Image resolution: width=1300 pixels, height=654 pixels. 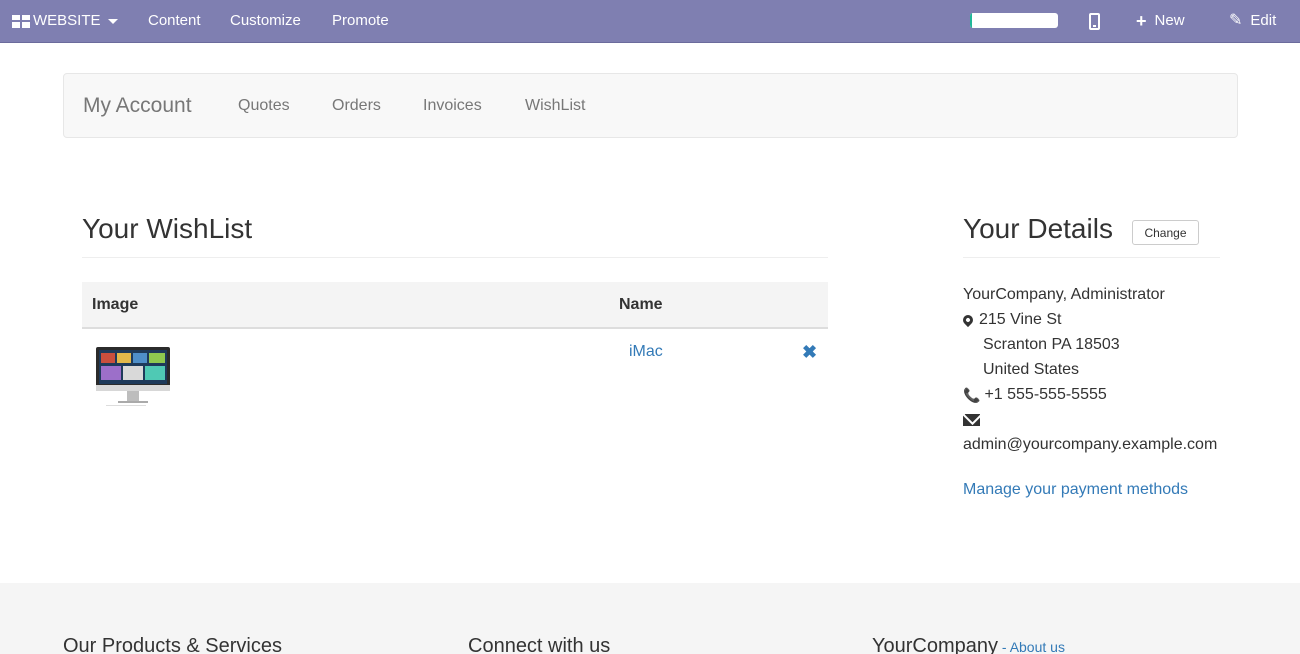 What do you see at coordinates (1236, 20) in the screenshot?
I see `pencil-icon: ✎` at bounding box center [1236, 20].